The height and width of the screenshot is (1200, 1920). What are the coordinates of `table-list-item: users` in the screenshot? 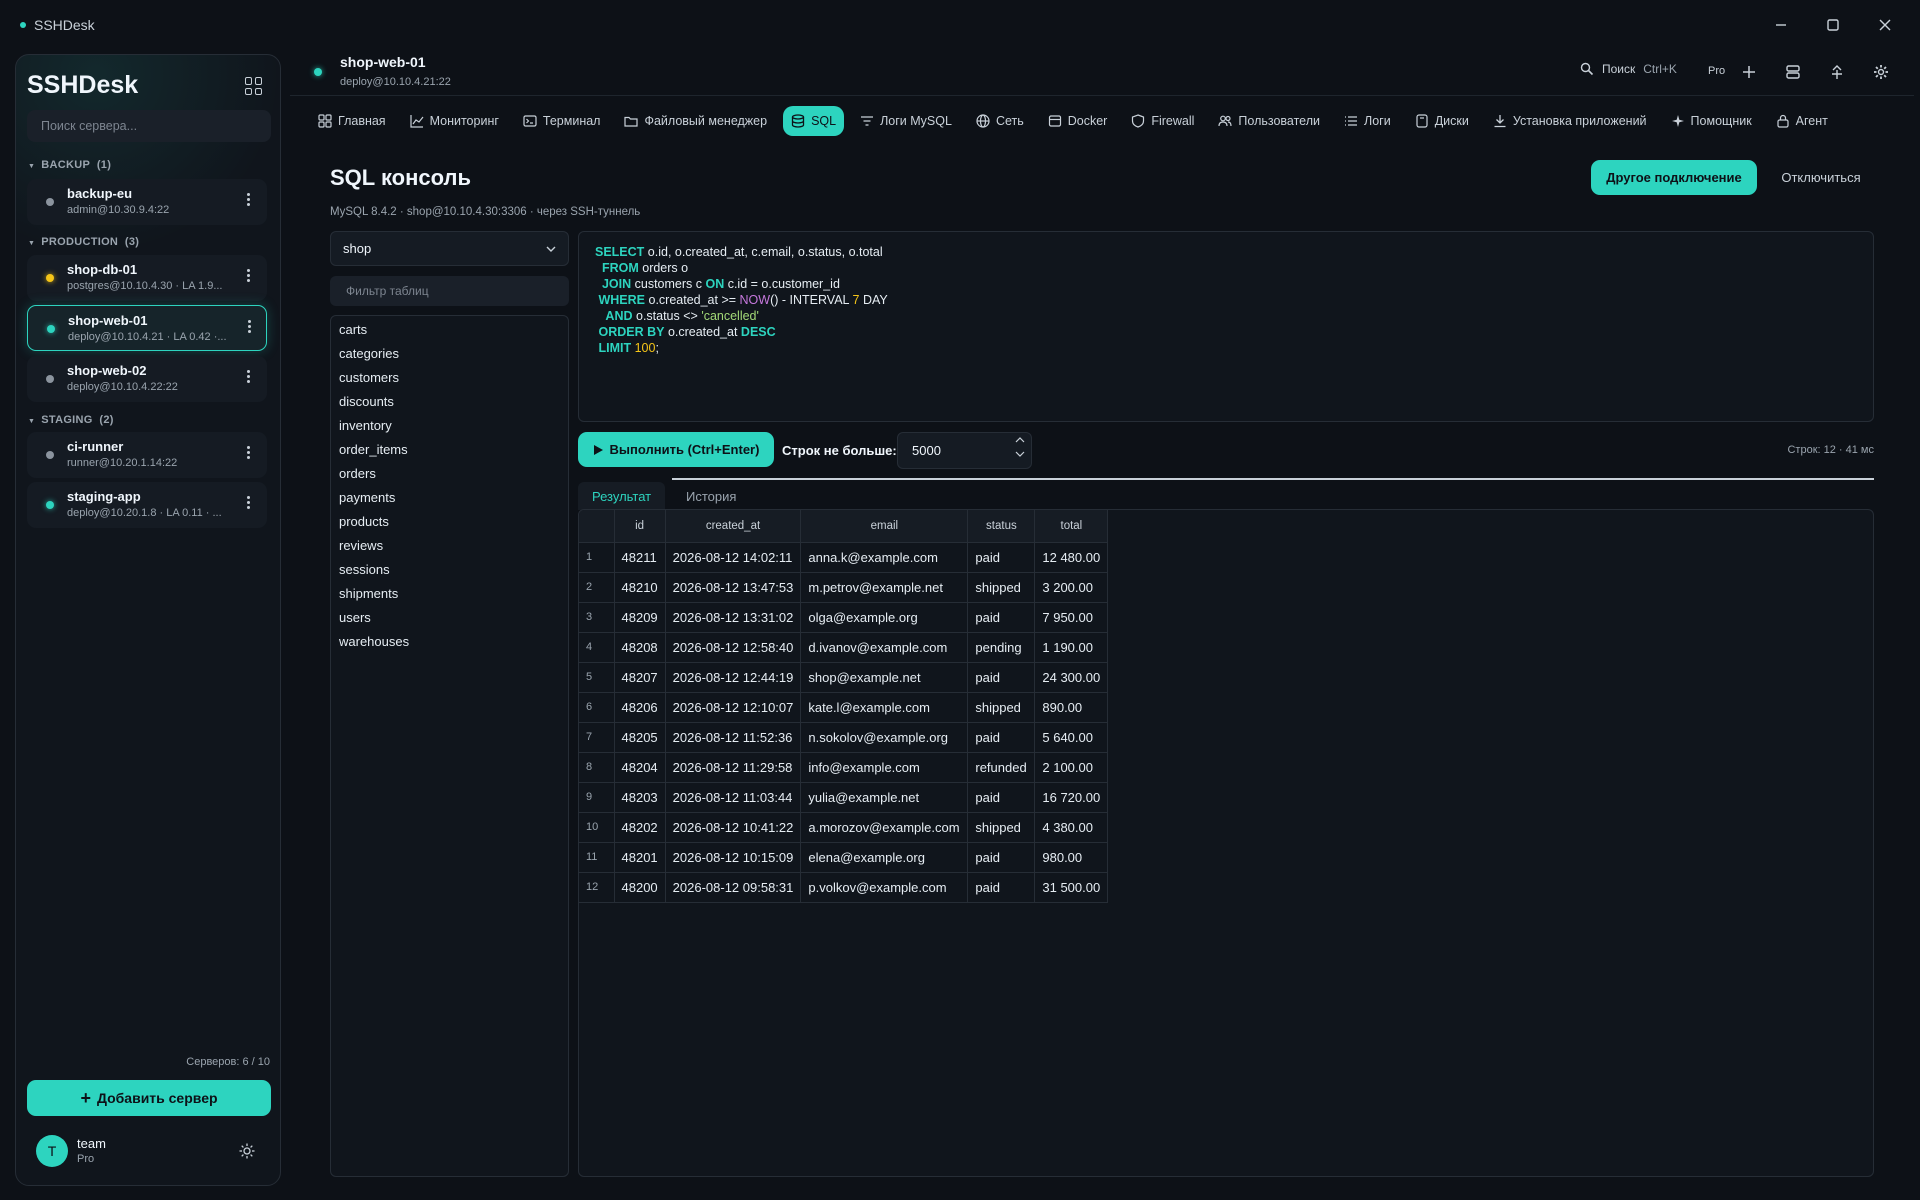 It's located at (449, 621).